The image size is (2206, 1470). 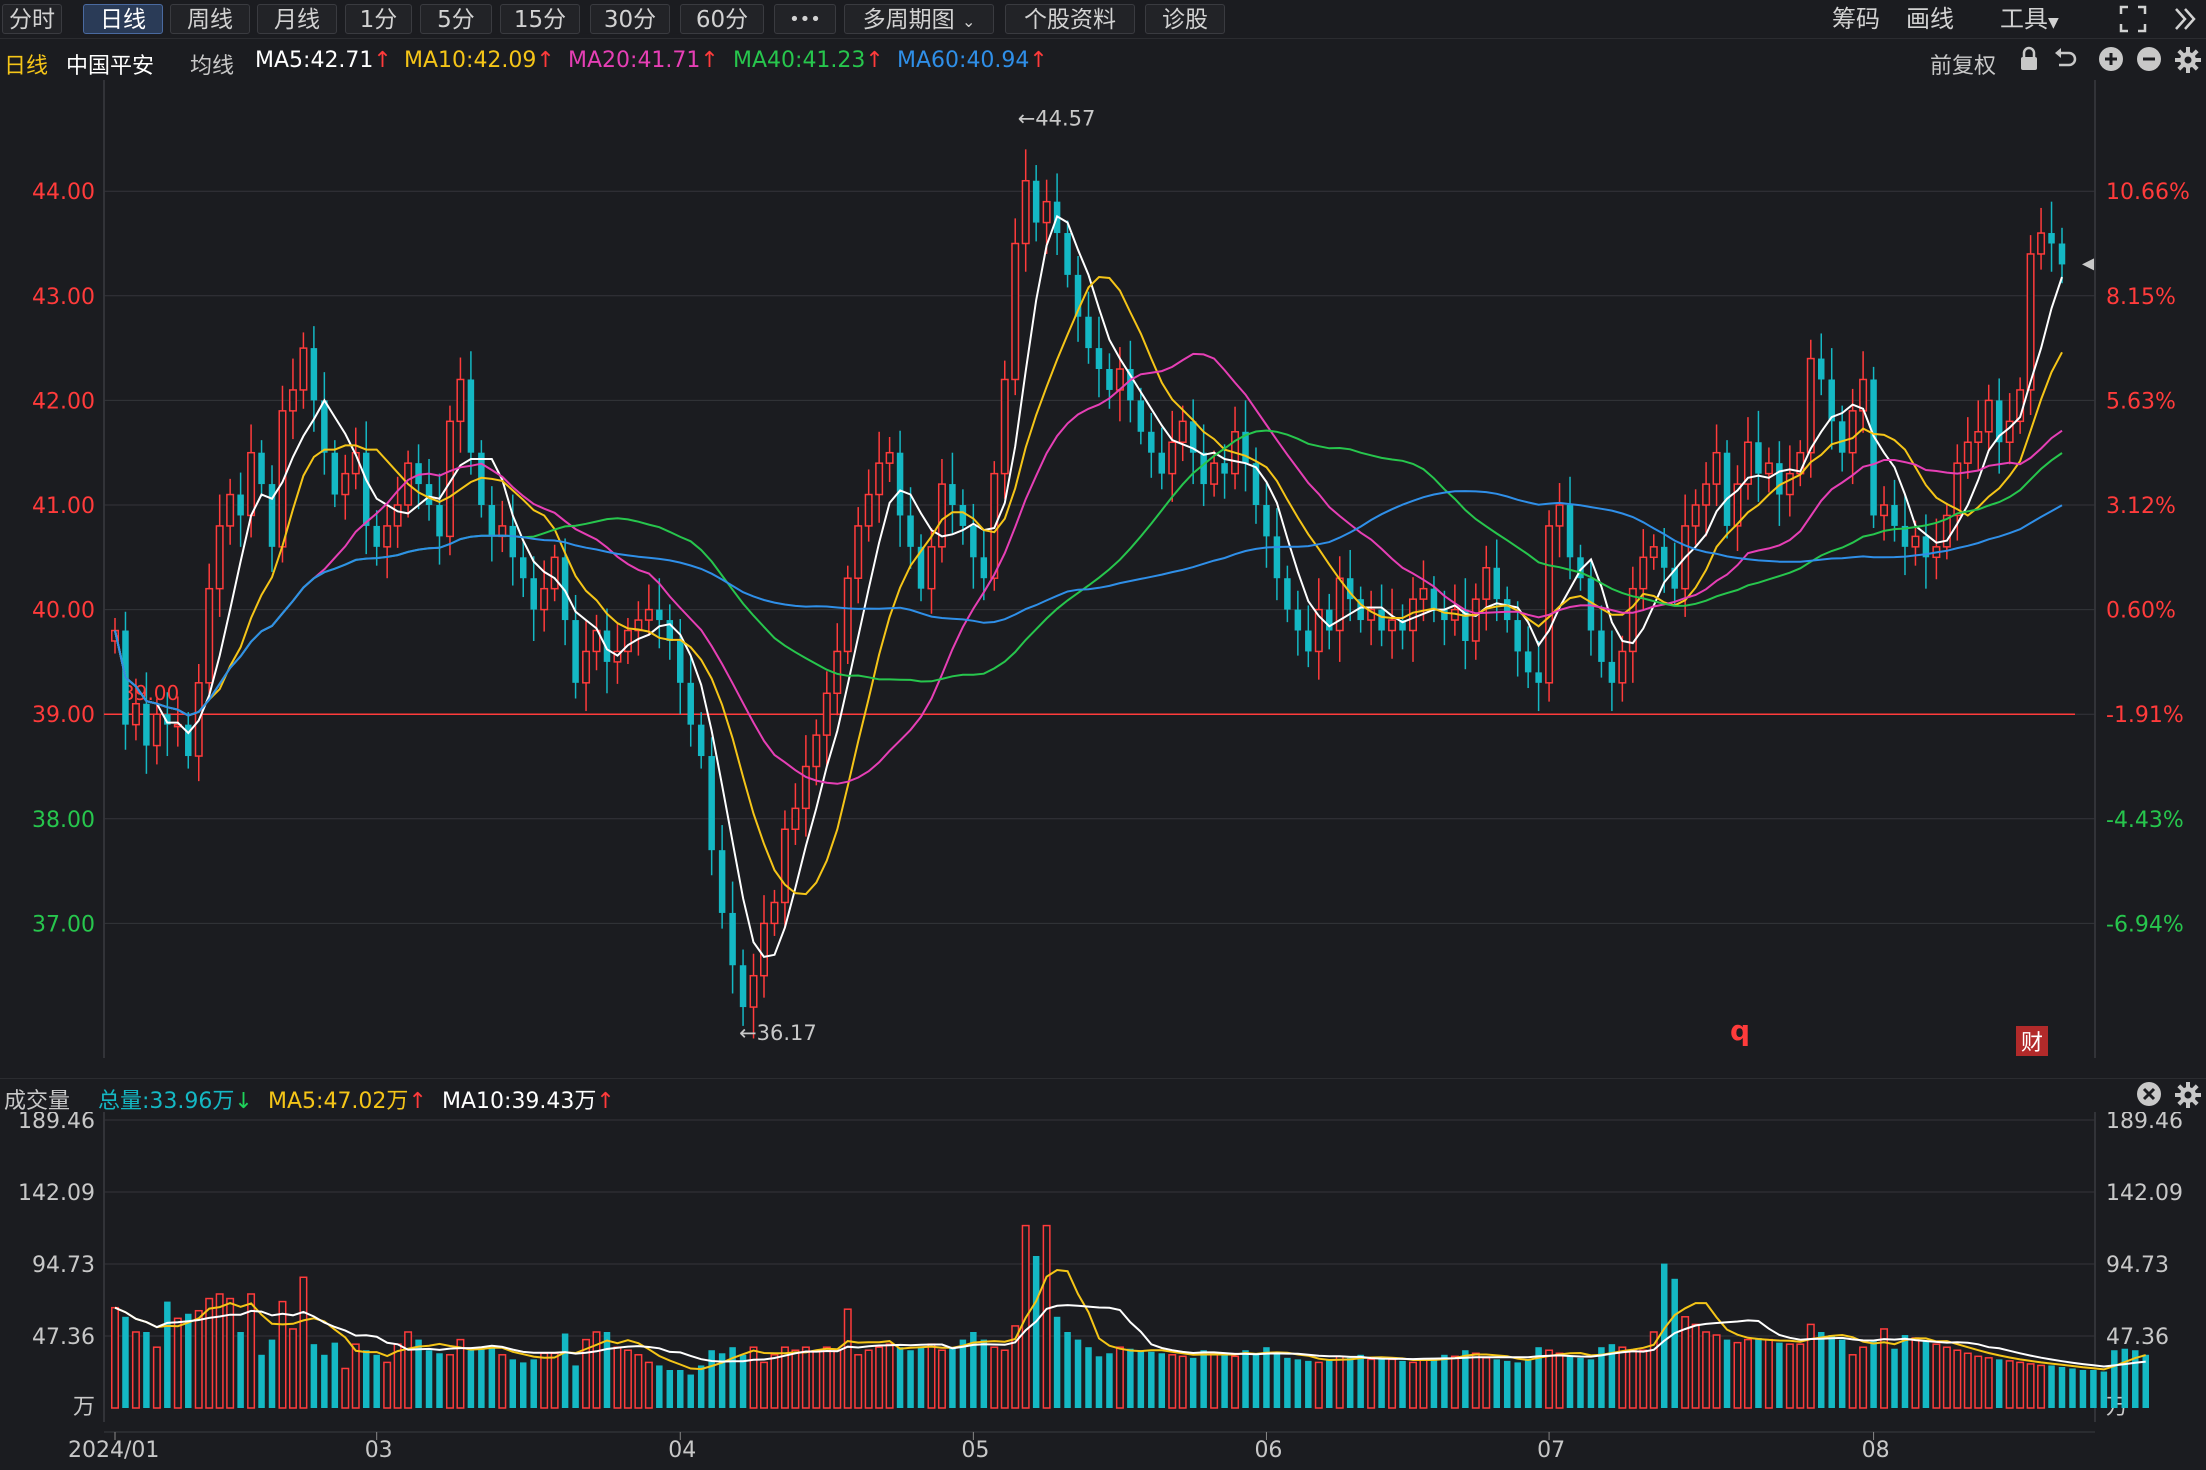 I want to click on zoom-out-icon, so click(x=2149, y=62).